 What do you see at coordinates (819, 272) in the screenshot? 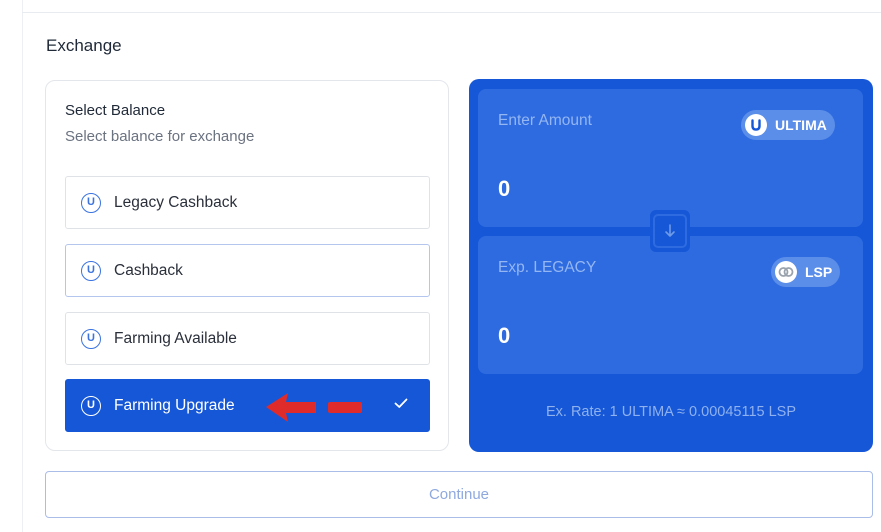
I see `currency-lsp-label: LSP` at bounding box center [819, 272].